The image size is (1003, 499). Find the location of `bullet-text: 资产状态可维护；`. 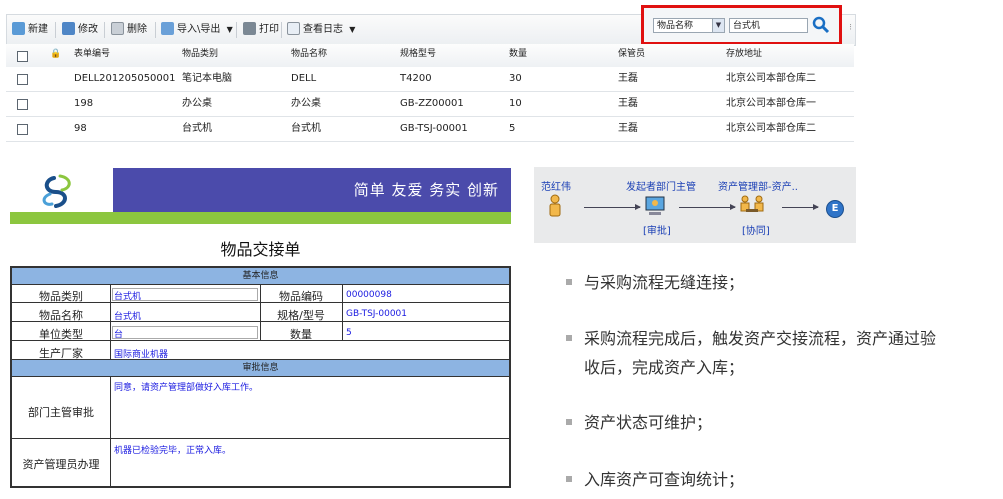

bullet-text: 资产状态可维护； is located at coordinates (648, 422).